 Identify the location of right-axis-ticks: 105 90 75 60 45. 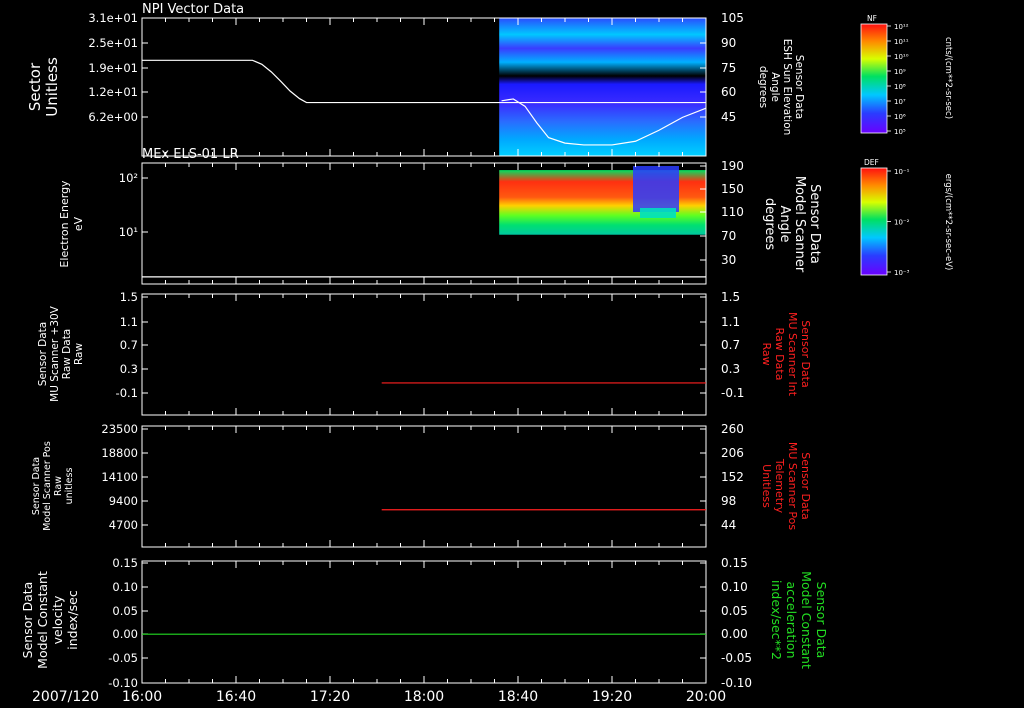
(722, 67).